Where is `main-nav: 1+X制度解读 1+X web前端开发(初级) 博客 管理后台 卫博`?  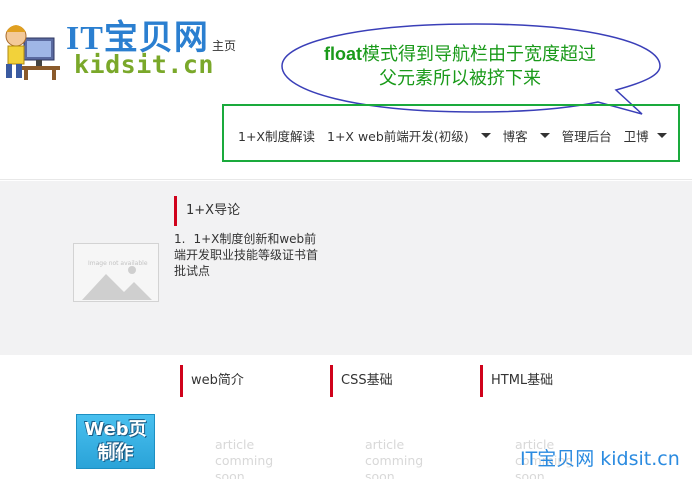 main-nav: 1+X制度解读 1+X web前端开发(初级) 博客 管理后台 卫博 is located at coordinates (452, 135).